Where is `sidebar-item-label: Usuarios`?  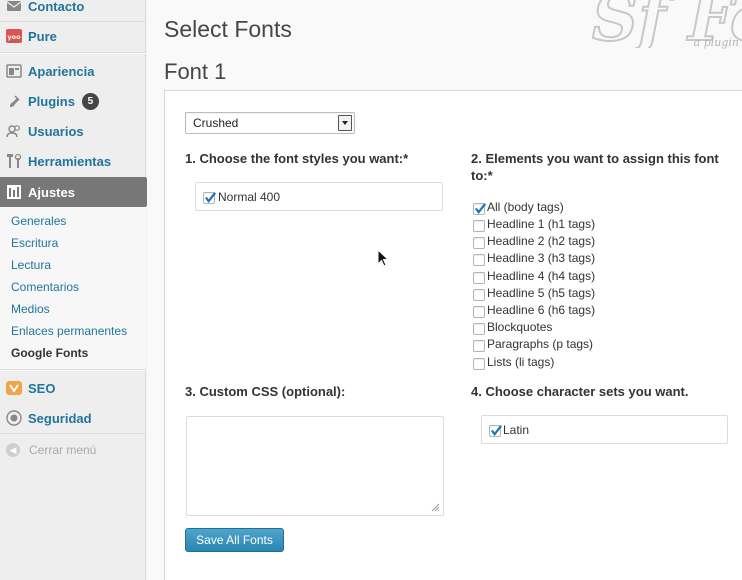
sidebar-item-label: Usuarios is located at coordinates (56, 131).